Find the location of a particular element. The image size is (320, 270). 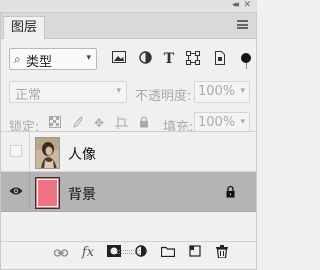

panel-tab-bar: 图层 is located at coordinates (128, 26).